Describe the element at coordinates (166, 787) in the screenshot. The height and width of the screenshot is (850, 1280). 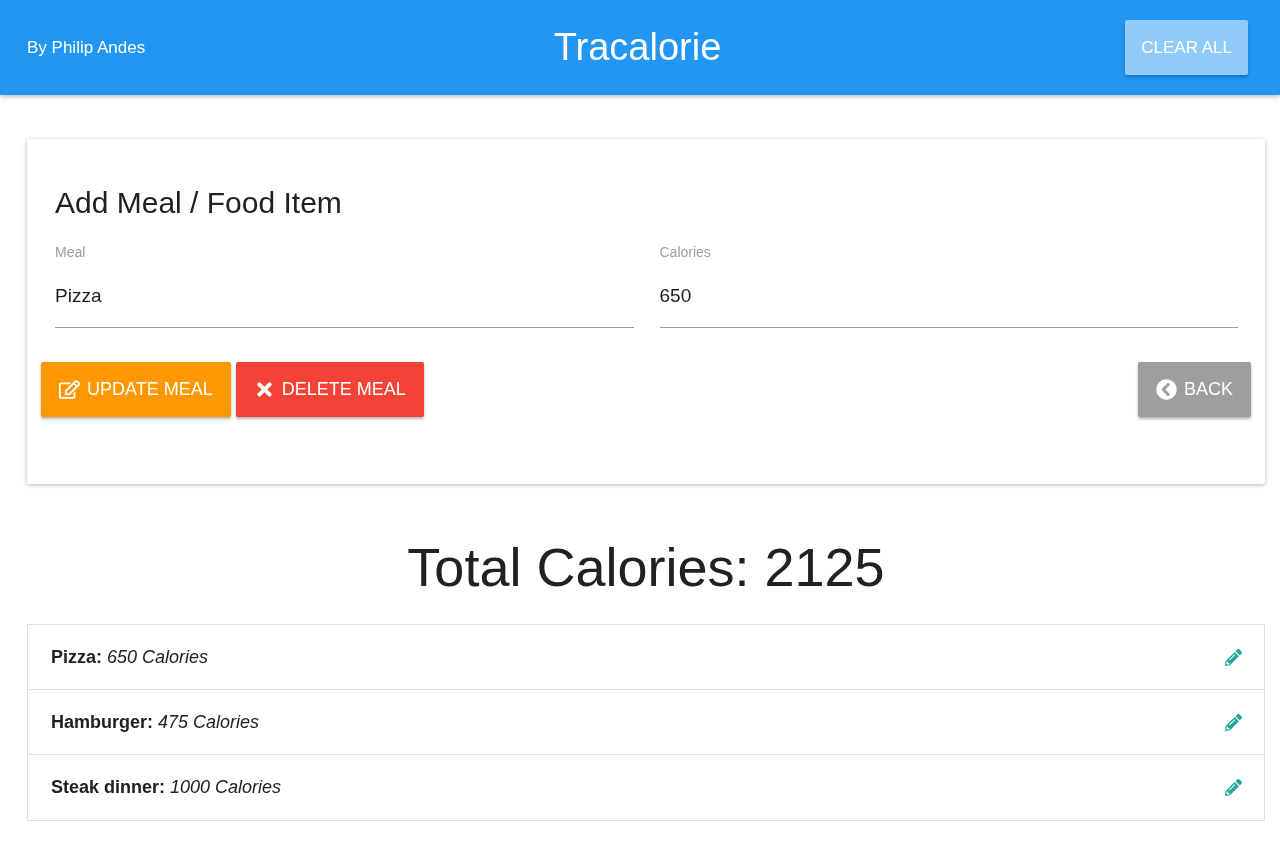
I see `meal-item-text: Steak dinner: 1000 Calories` at that location.